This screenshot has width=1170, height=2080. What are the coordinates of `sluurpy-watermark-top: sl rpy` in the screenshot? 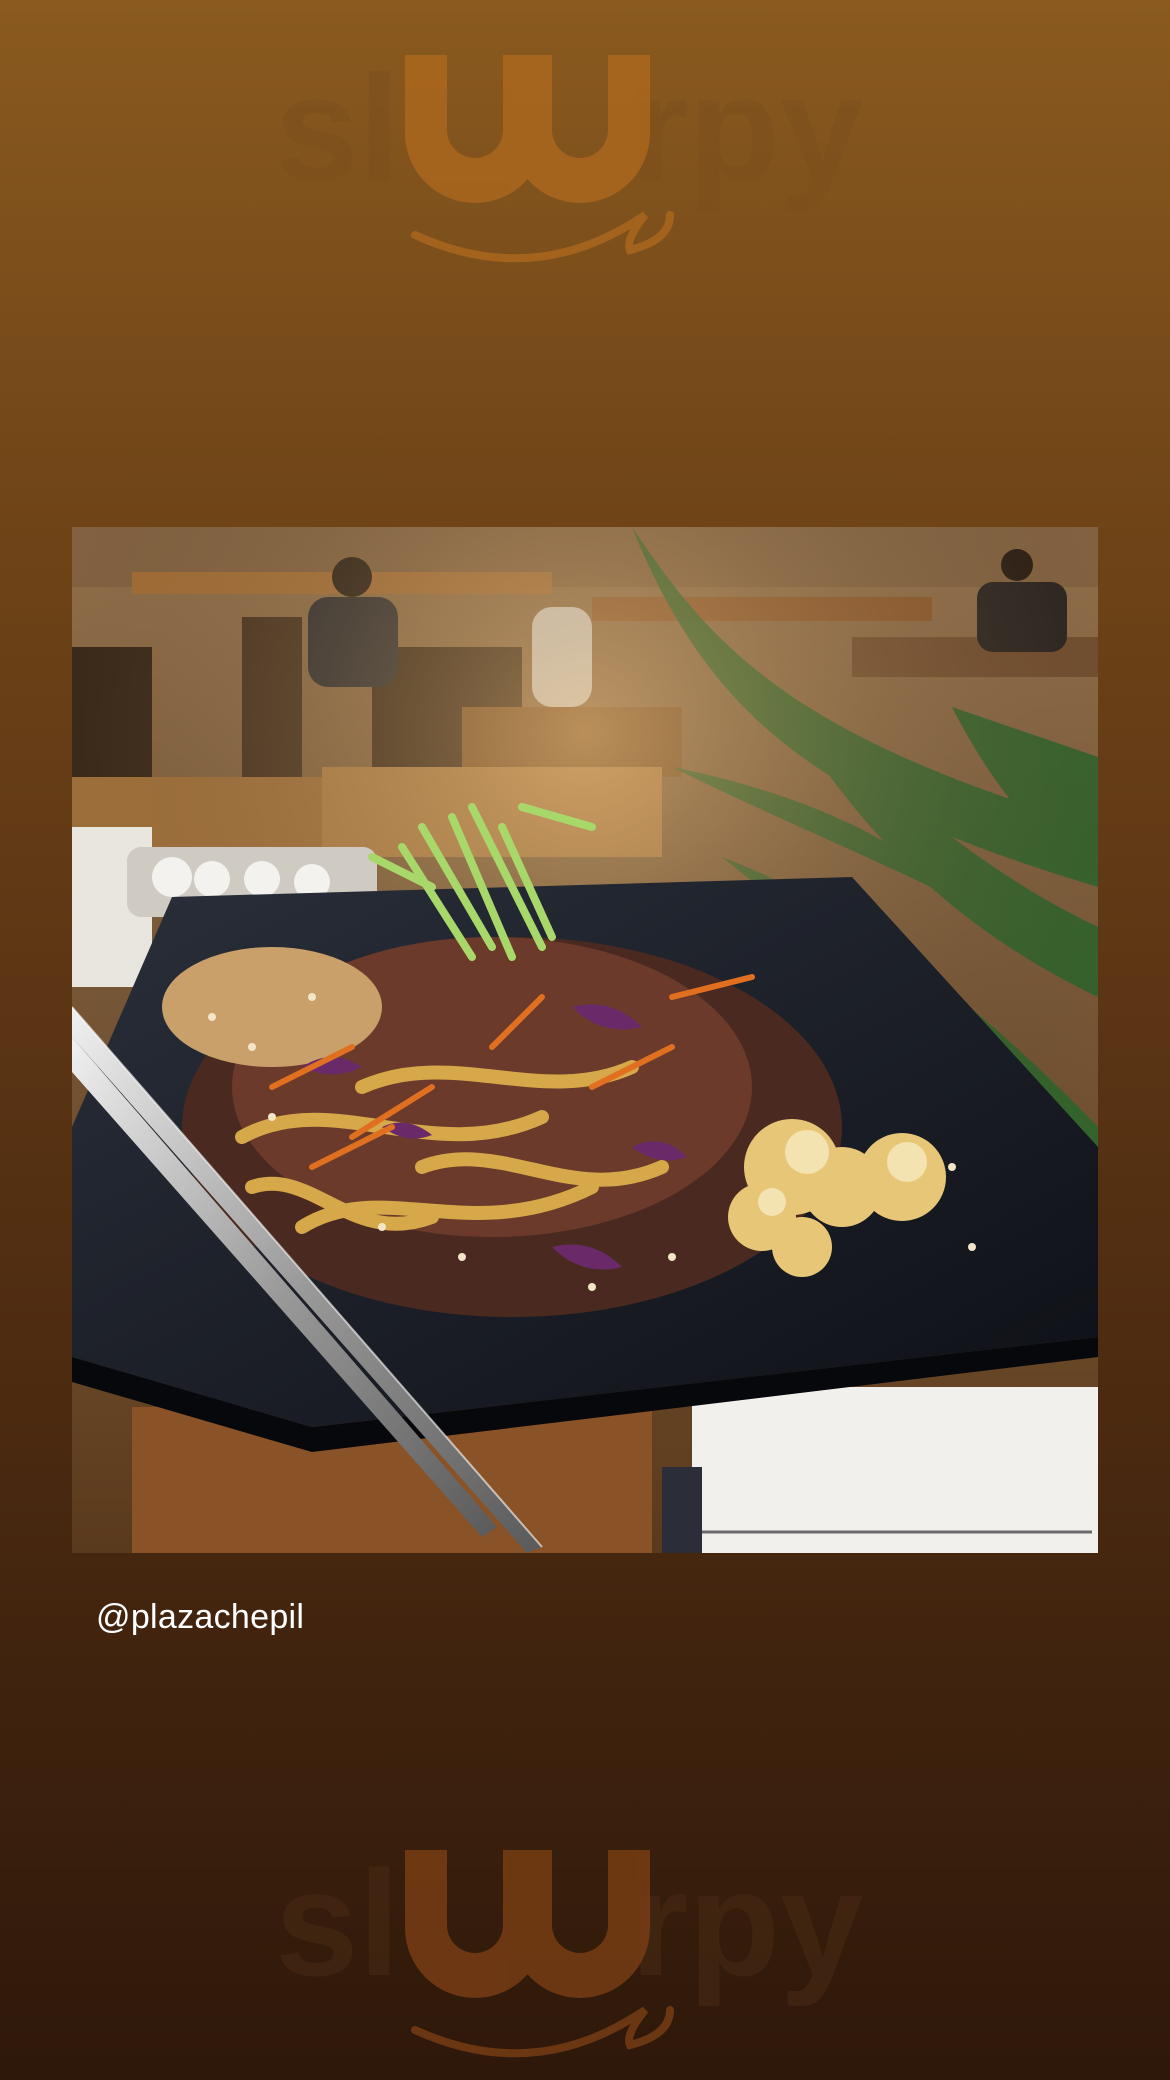 It's located at (585, 155).